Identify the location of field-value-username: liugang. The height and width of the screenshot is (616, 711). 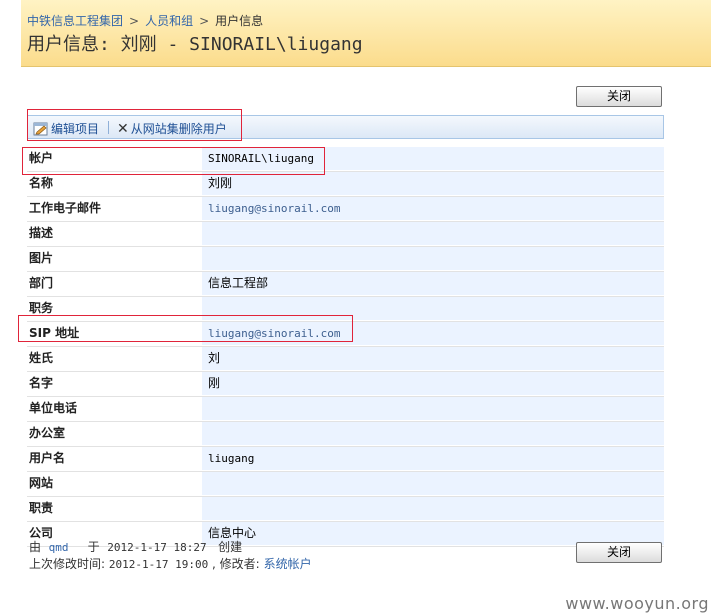
(433, 458).